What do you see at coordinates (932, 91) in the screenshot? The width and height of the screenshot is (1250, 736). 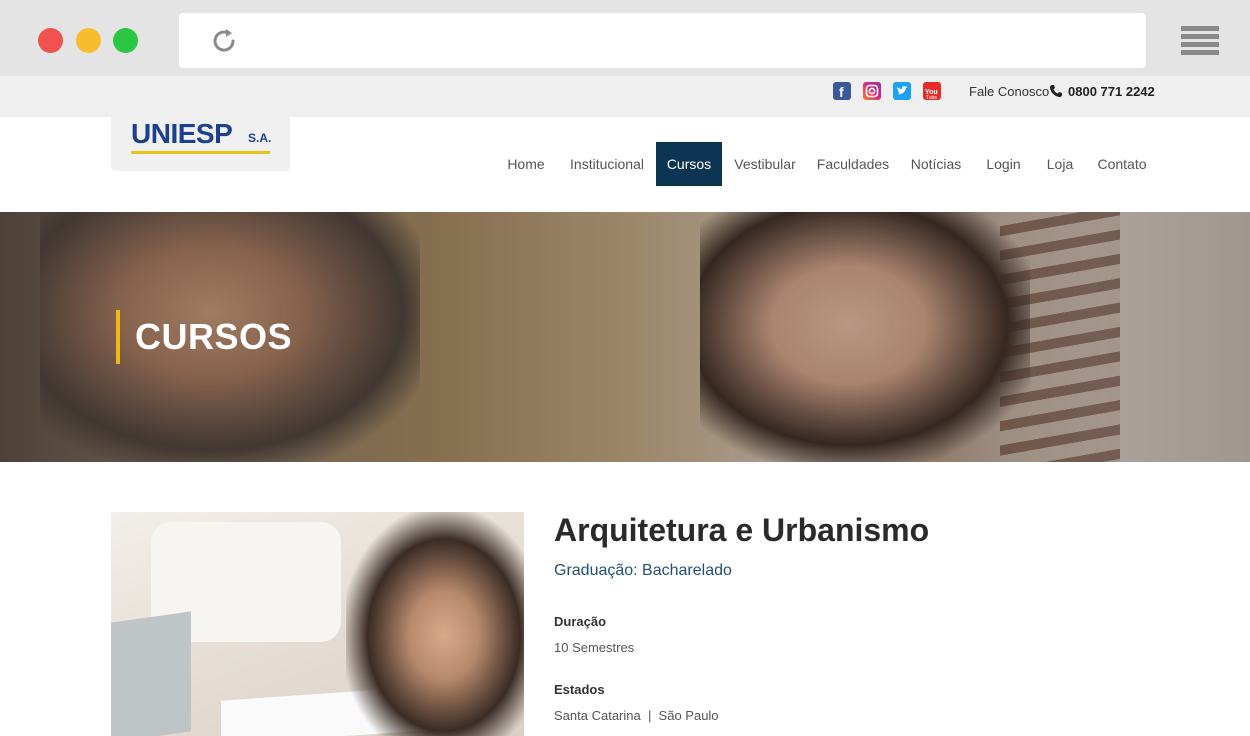 I see `youtube-icon: You Tube` at bounding box center [932, 91].